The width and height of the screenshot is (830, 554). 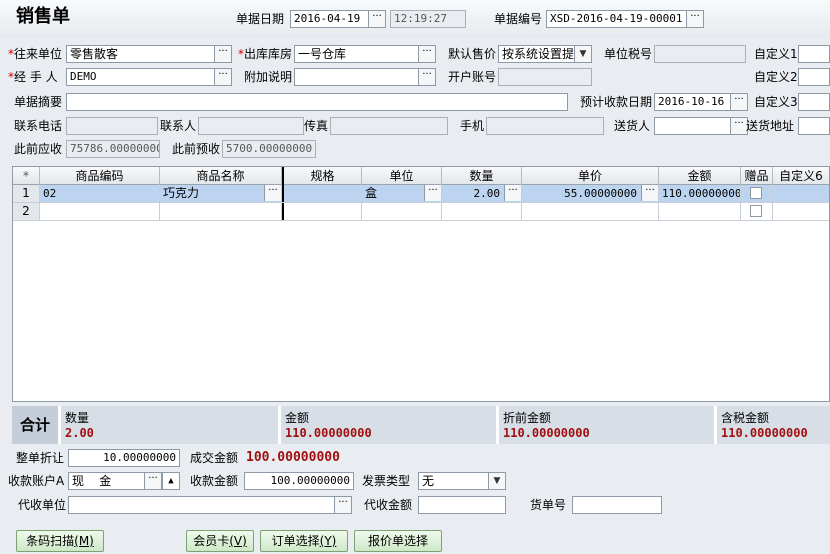 What do you see at coordinates (426, 77) in the screenshot?
I see `note-button: ···` at bounding box center [426, 77].